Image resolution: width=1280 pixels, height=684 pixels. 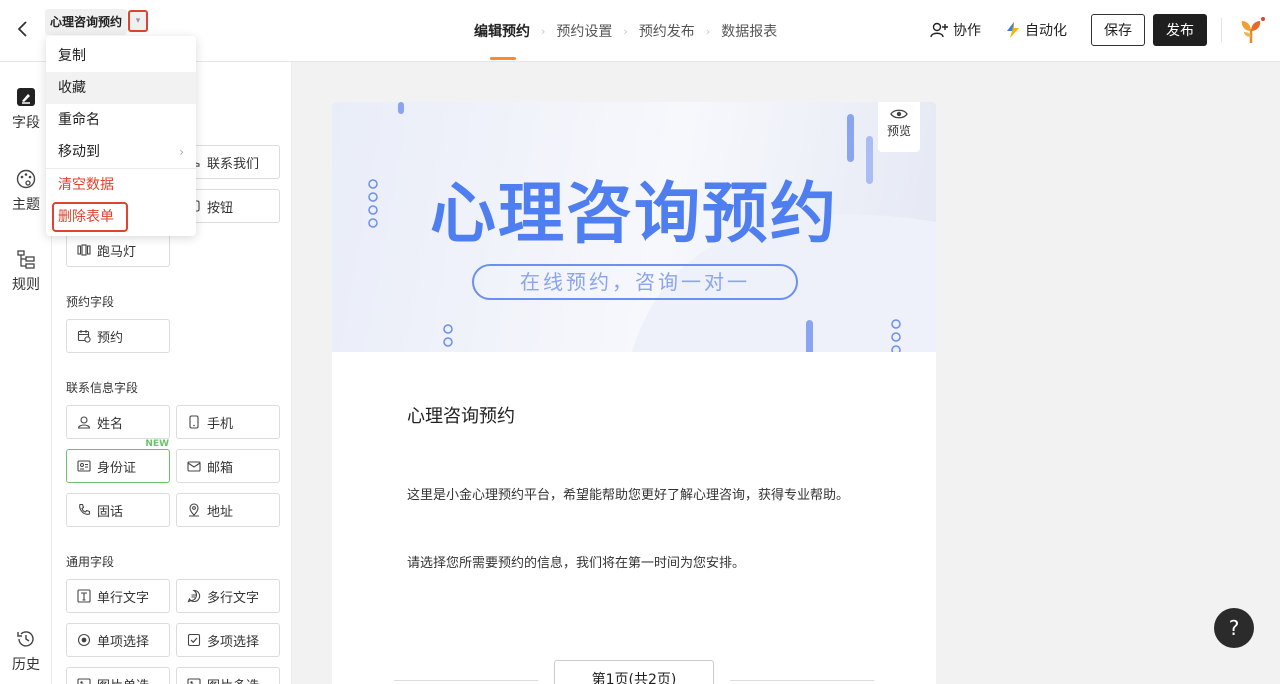 I want to click on menu-item-label: 复制, so click(x=72, y=56).